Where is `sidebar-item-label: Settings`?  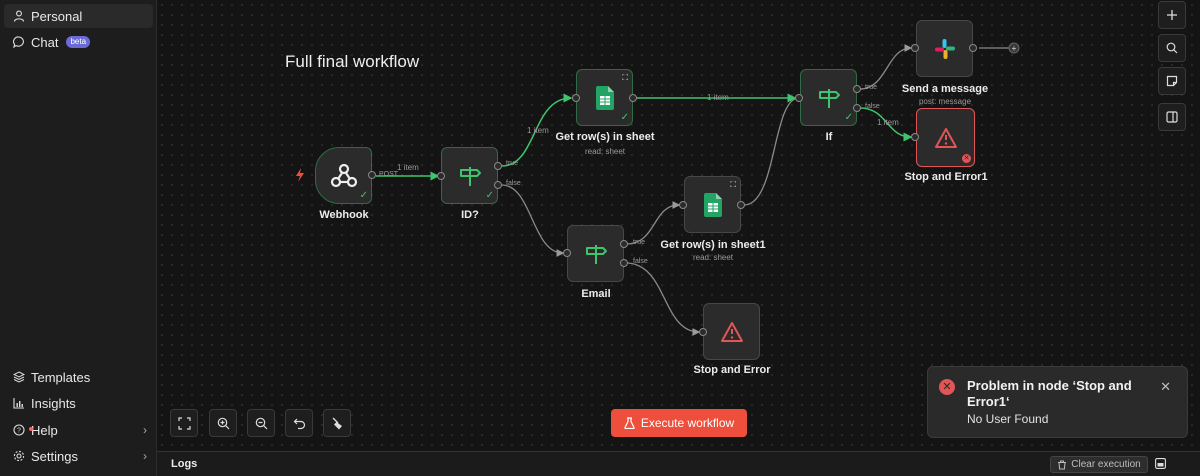
sidebar-item-label: Settings is located at coordinates (54, 456).